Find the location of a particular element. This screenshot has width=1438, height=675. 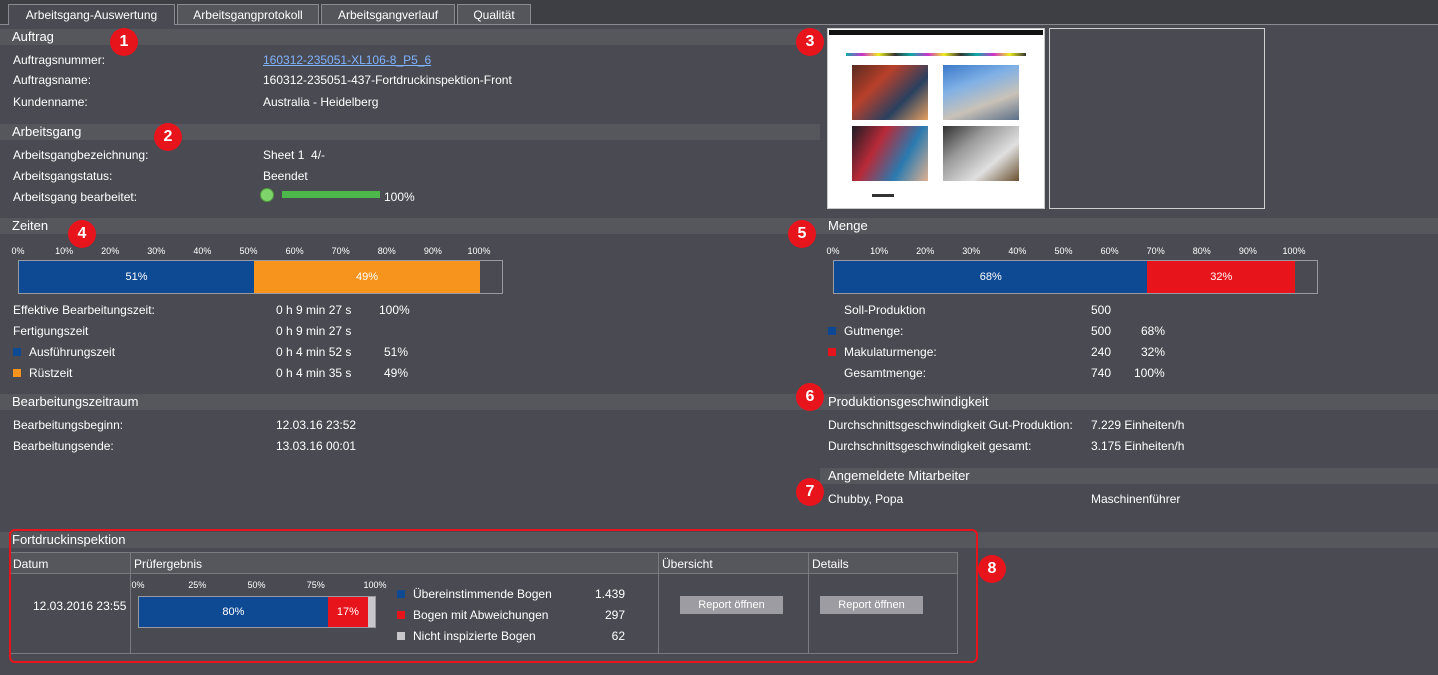

sheet-preview-back is located at coordinates (1157, 118).